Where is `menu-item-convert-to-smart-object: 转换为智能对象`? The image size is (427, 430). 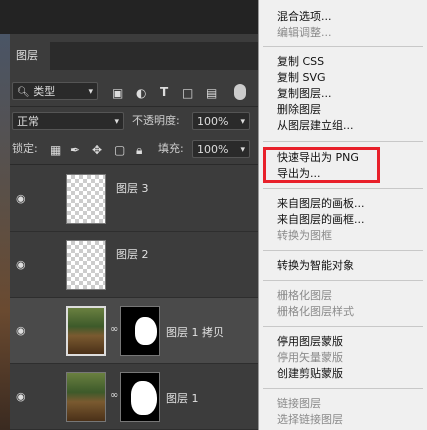 menu-item-convert-to-smart-object: 转换为智能对象 is located at coordinates (315, 266).